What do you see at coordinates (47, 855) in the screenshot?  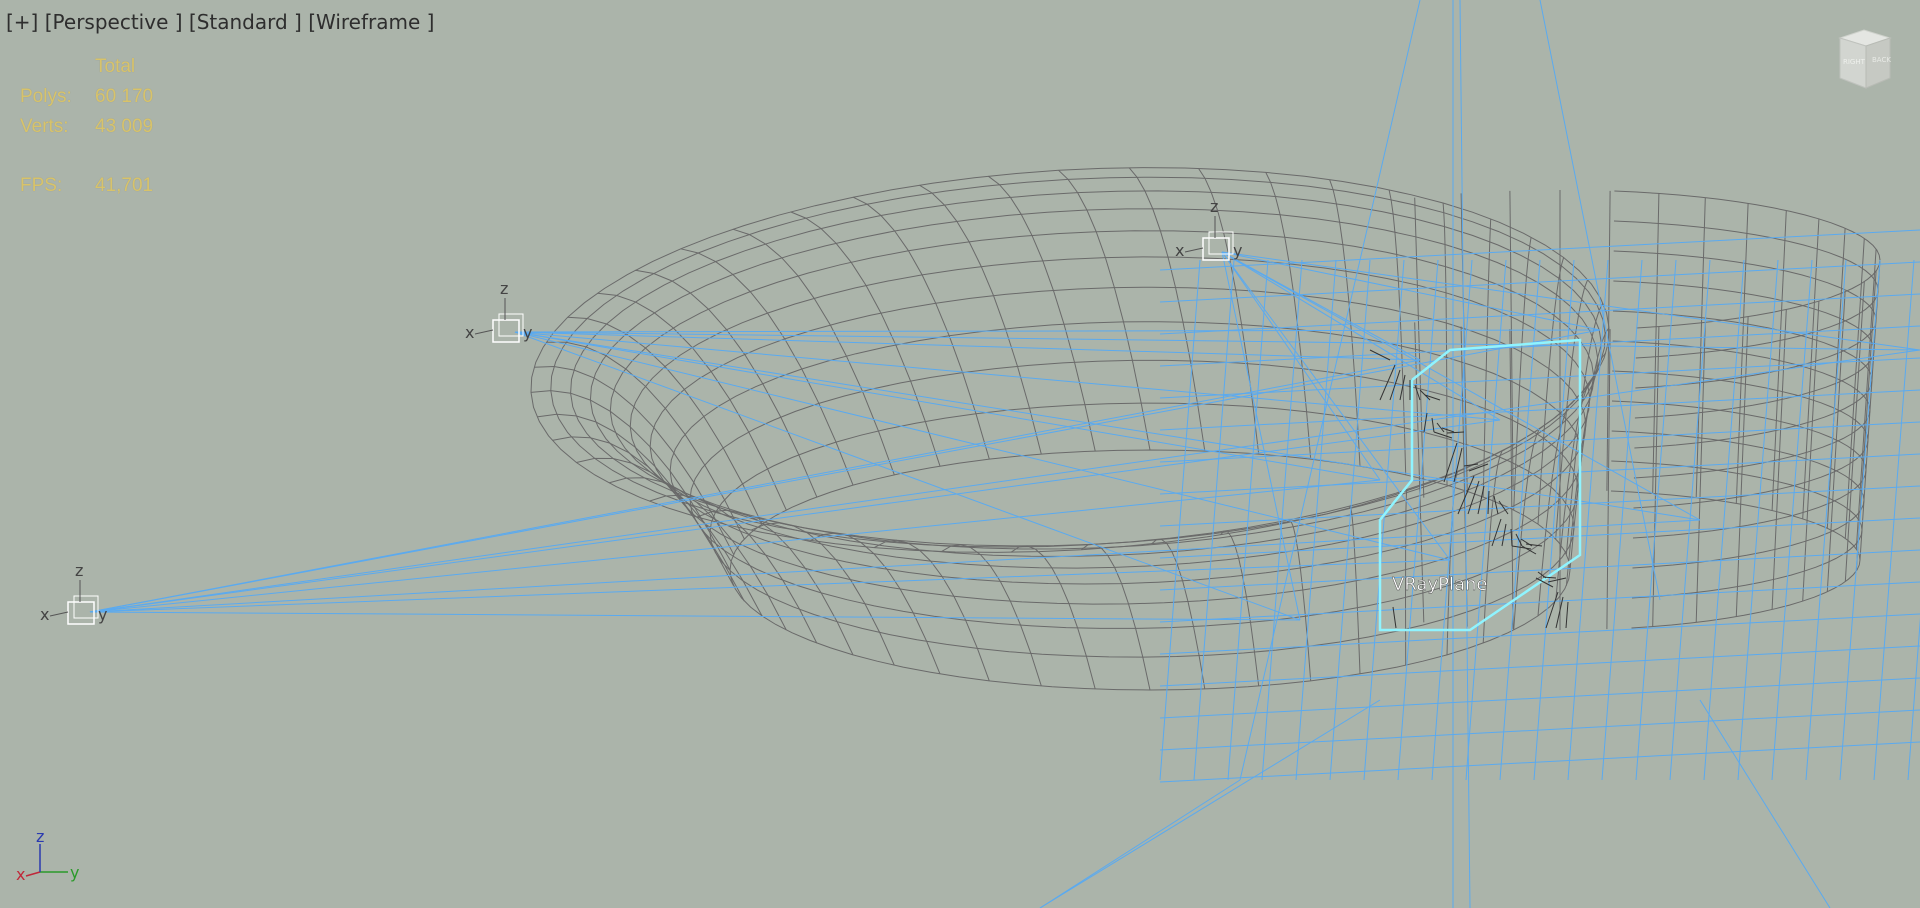 I see `world-axis-tripod: x y z` at bounding box center [47, 855].